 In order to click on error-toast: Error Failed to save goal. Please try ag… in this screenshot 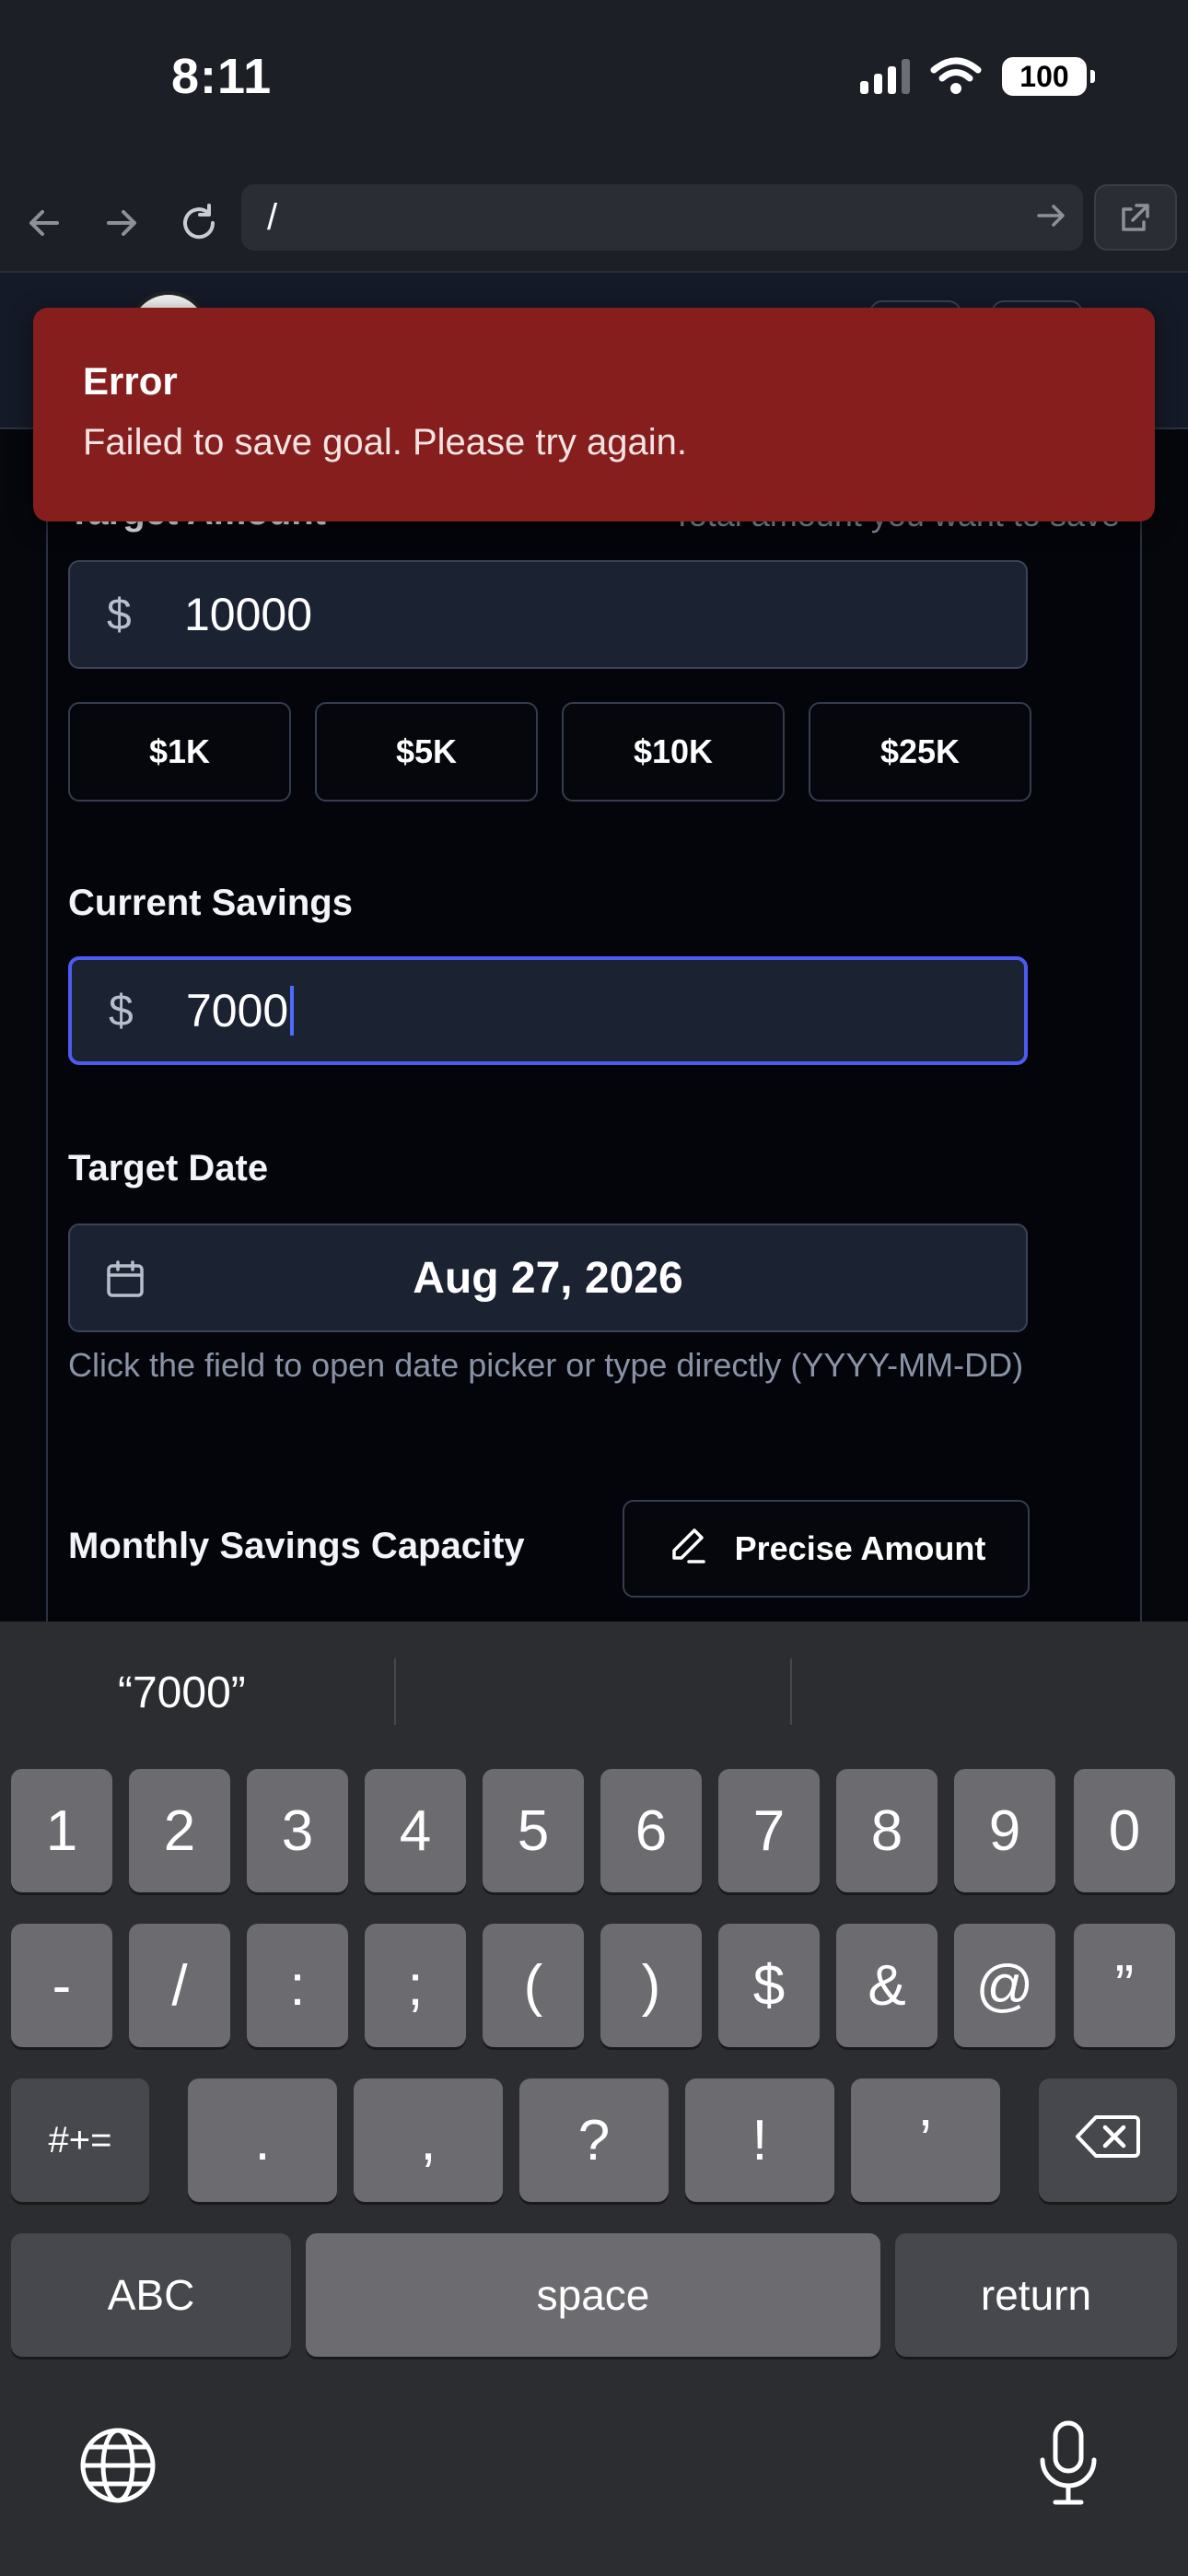, I will do `click(594, 414)`.